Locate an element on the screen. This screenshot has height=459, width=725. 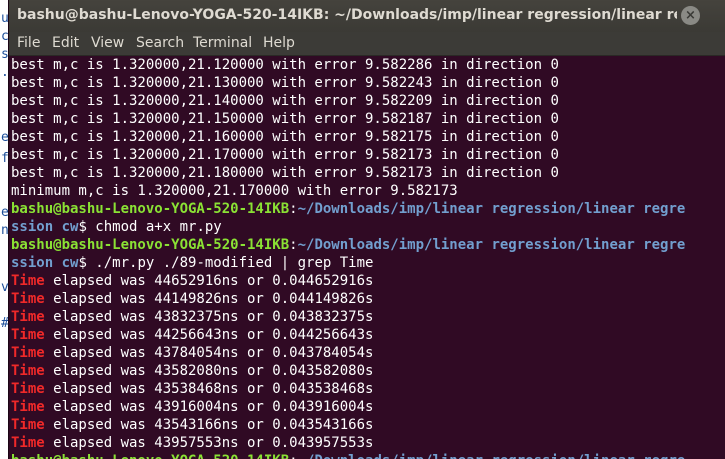
command-text: chmod a+x mr.py is located at coordinates (154, 227).